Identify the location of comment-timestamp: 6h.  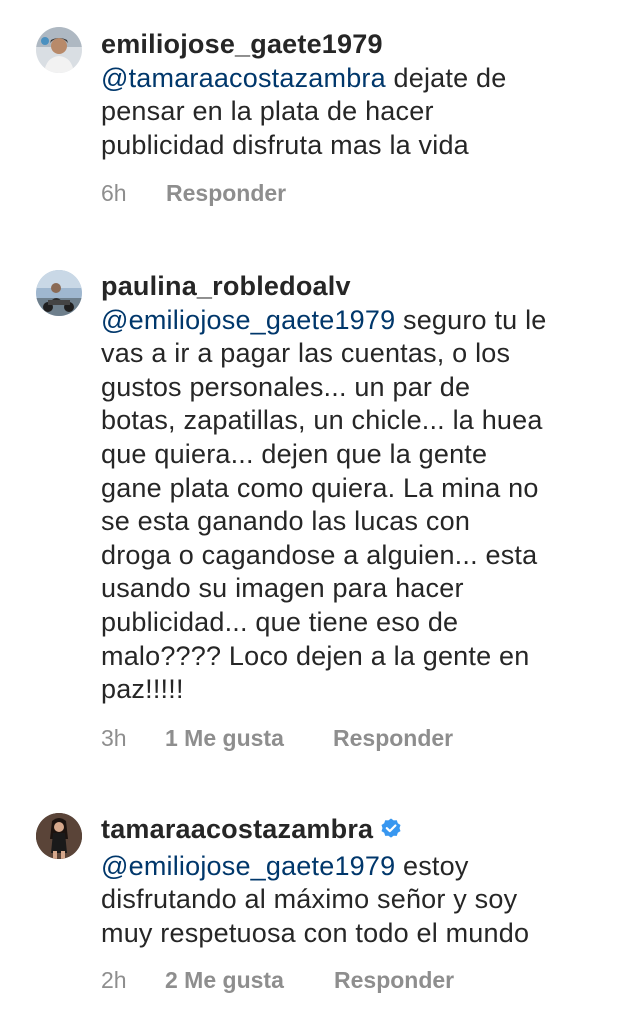
(114, 193).